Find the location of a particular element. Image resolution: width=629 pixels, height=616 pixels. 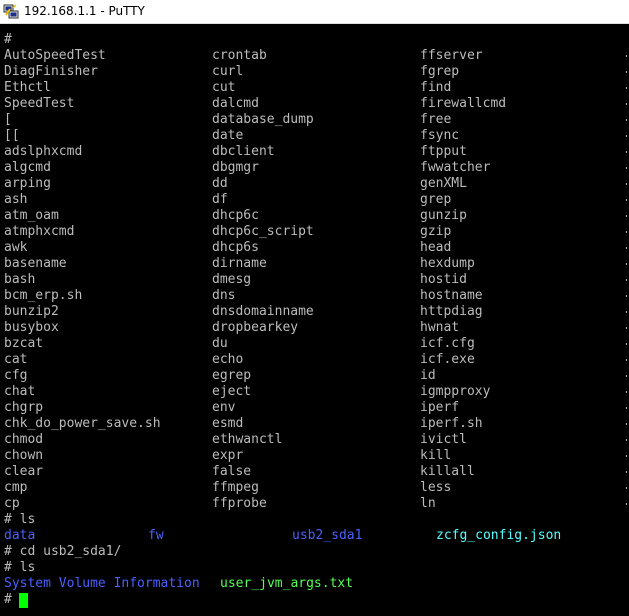

title-bar: 192.168.1.1 - PuTTY is located at coordinates (314, 12).